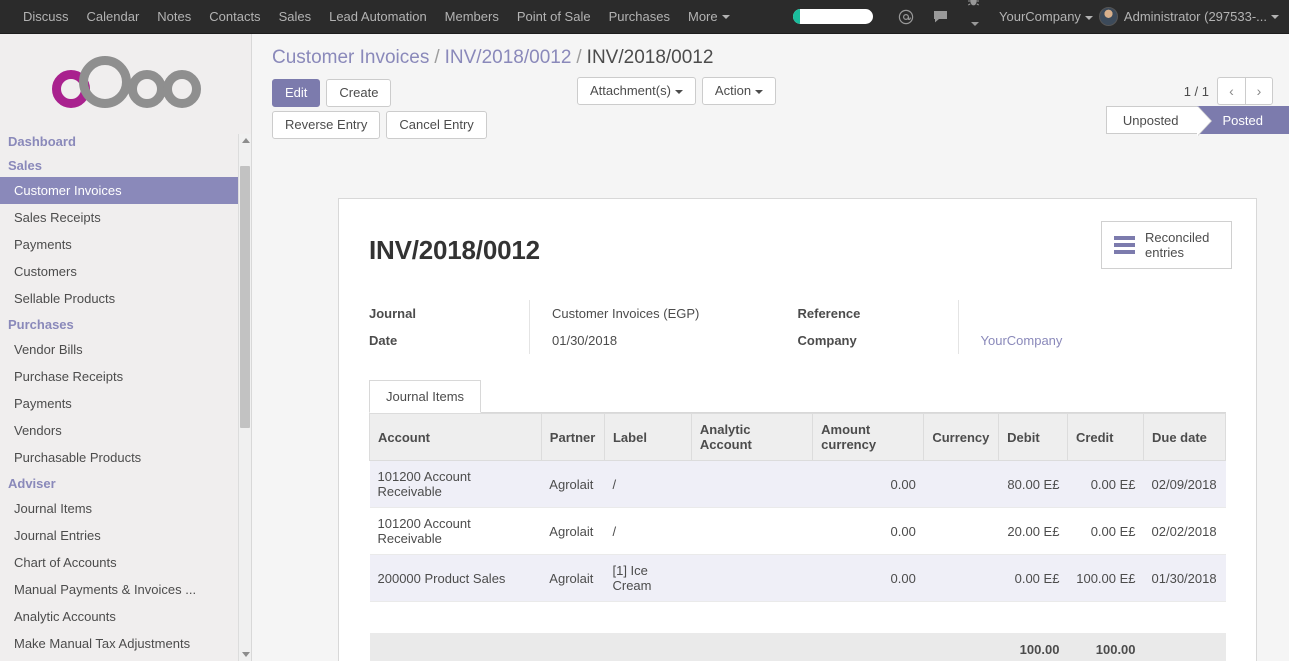 Image resolution: width=1289 pixels, height=661 pixels. What do you see at coordinates (125, 562) in the screenshot?
I see `sidebar-item-chart-of-accounts: Chart of Accounts` at bounding box center [125, 562].